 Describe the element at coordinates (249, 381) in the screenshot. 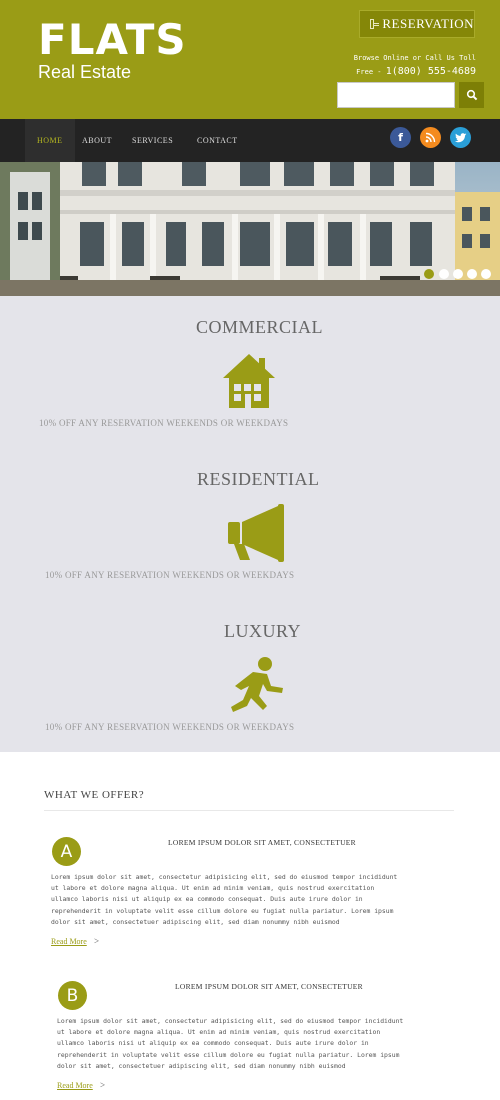

I see `house-icon` at that location.